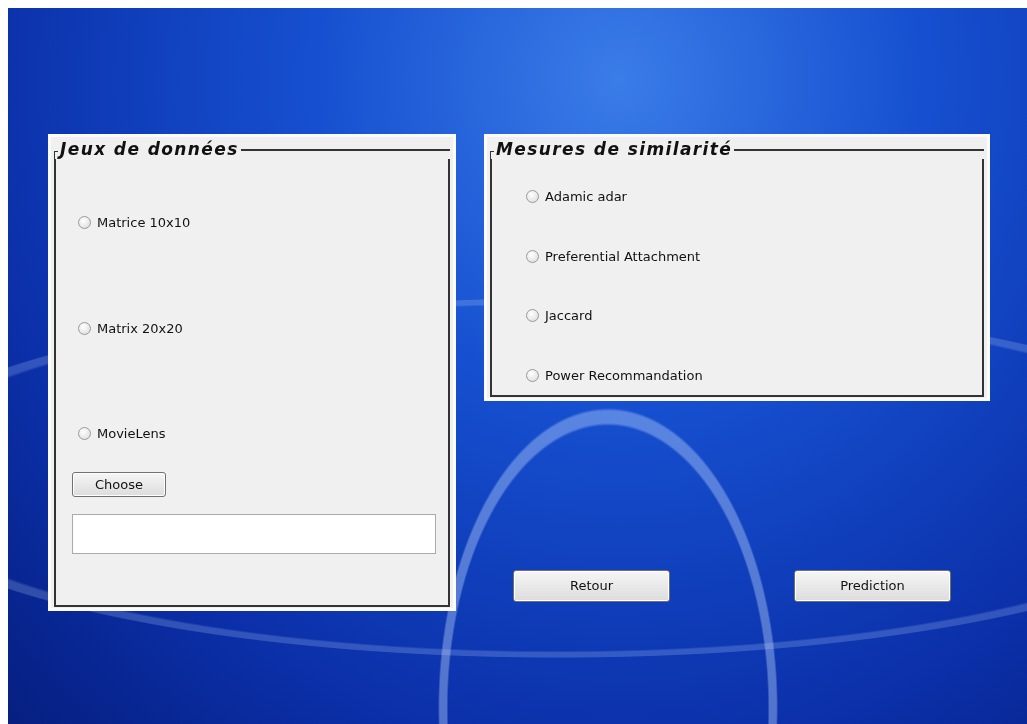 This screenshot has height=724, width=1027. Describe the element at coordinates (754, 256) in the screenshot. I see `radio-option: Preferential Attachment` at that location.